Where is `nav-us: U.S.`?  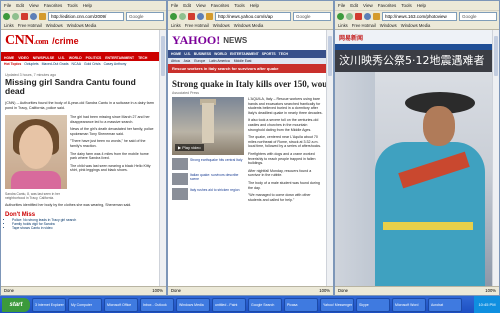 nav-us: U.S. is located at coordinates (61, 58).